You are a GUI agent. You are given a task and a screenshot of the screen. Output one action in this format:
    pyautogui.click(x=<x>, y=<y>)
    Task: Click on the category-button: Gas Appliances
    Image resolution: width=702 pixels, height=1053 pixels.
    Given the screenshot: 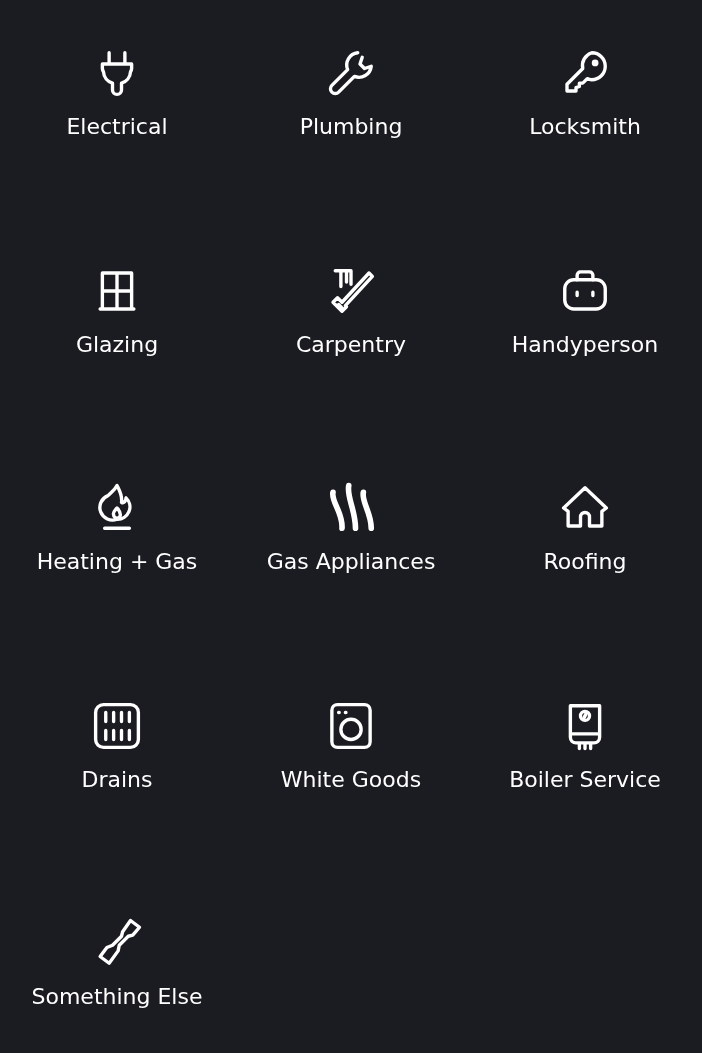 What is the action you would take?
    pyautogui.click(x=351, y=536)
    